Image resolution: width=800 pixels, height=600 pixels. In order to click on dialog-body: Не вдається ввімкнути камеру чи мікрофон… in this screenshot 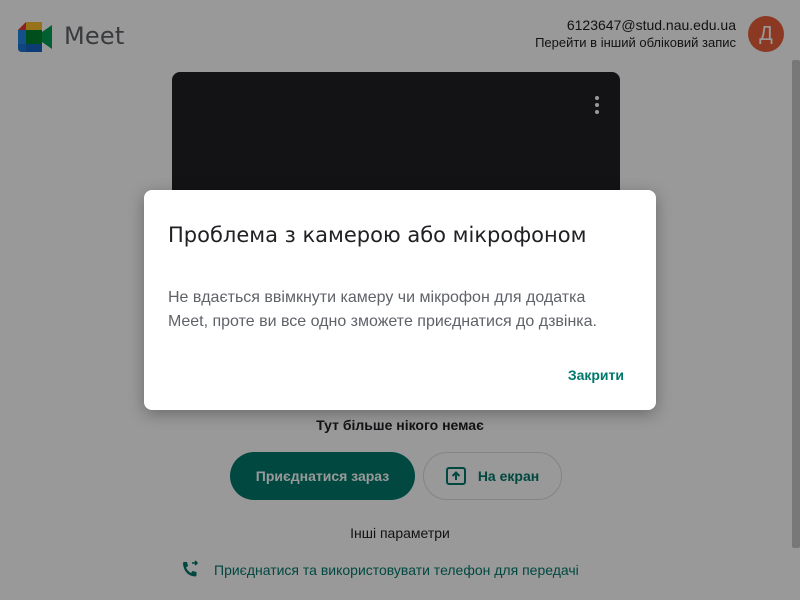, I will do `click(382, 309)`.